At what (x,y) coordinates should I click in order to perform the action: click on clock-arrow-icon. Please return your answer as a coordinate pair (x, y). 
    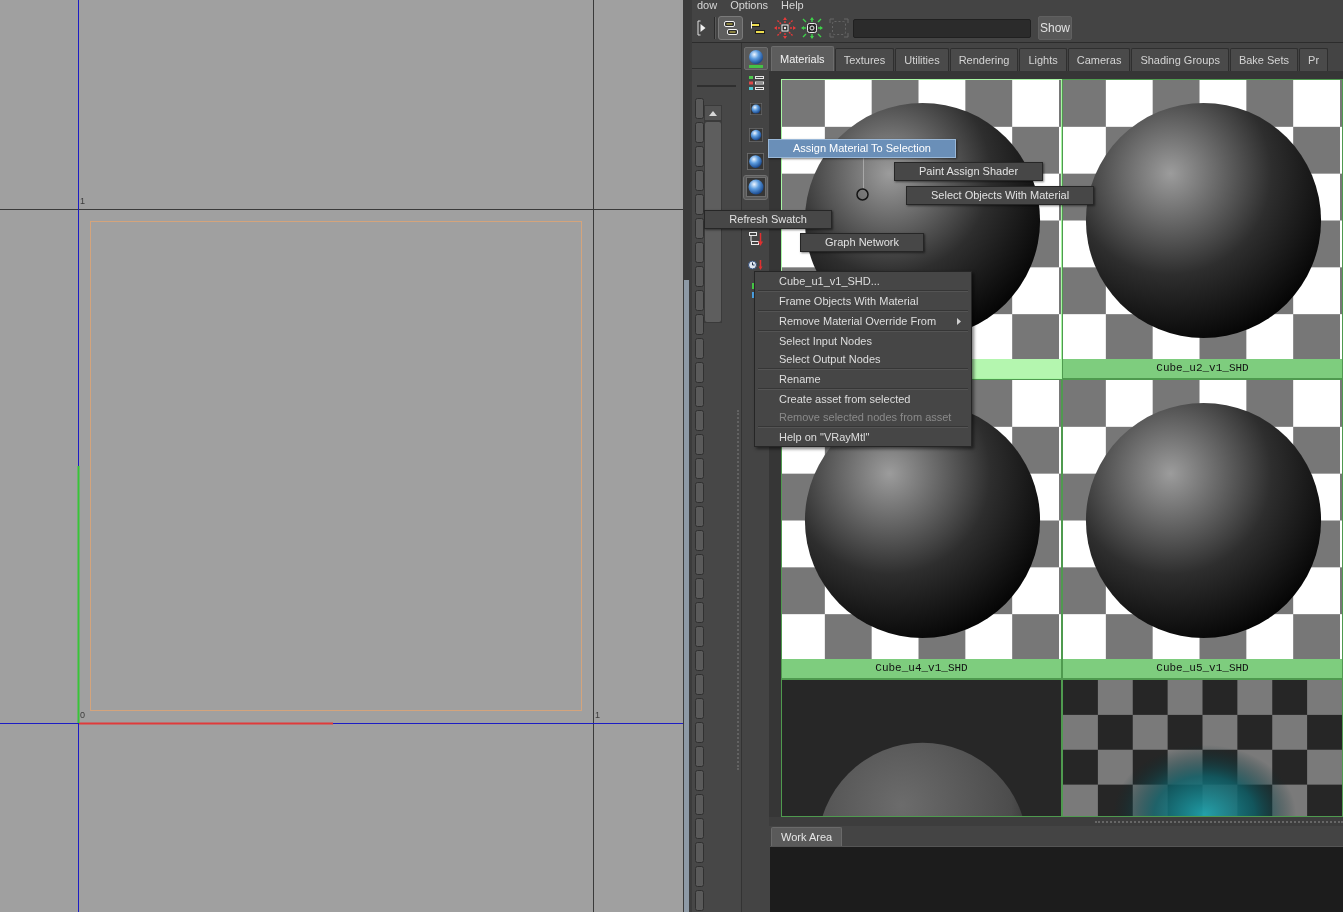
    Looking at the image, I should click on (755, 265).